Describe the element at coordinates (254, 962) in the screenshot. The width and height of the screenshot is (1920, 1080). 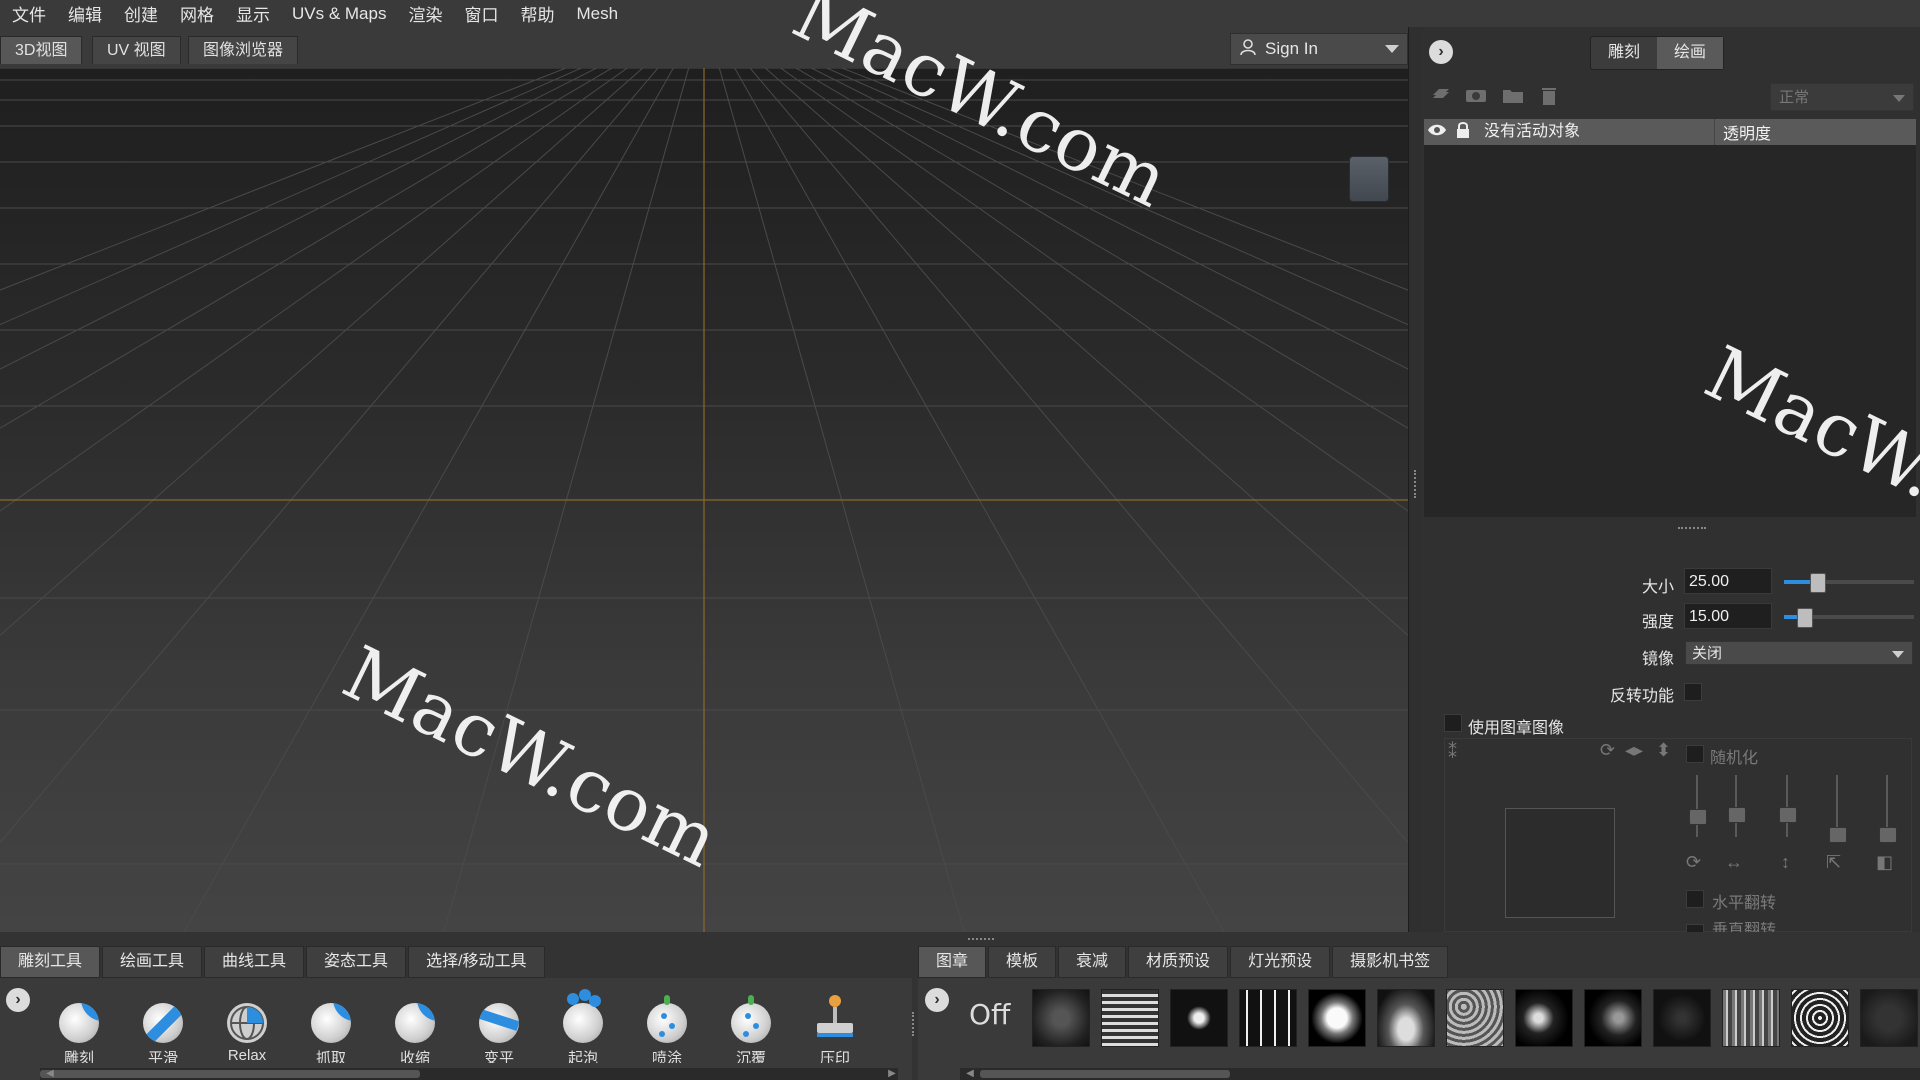
I see `tab-tool-2: 曲线工具` at that location.